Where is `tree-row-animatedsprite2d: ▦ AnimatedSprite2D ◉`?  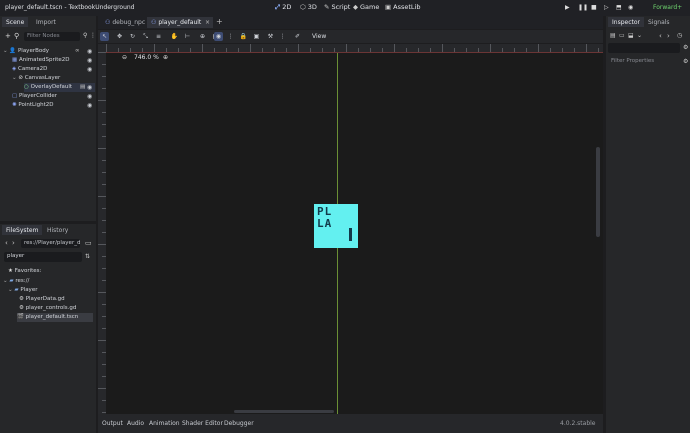 tree-row-animatedsprite2d: ▦ AnimatedSprite2D ◉ is located at coordinates (53, 60).